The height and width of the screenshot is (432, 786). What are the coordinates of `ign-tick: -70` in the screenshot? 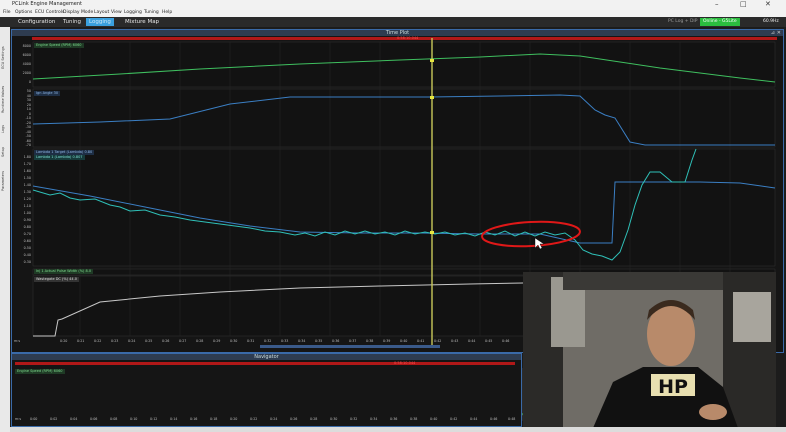 It's located at (28, 145).